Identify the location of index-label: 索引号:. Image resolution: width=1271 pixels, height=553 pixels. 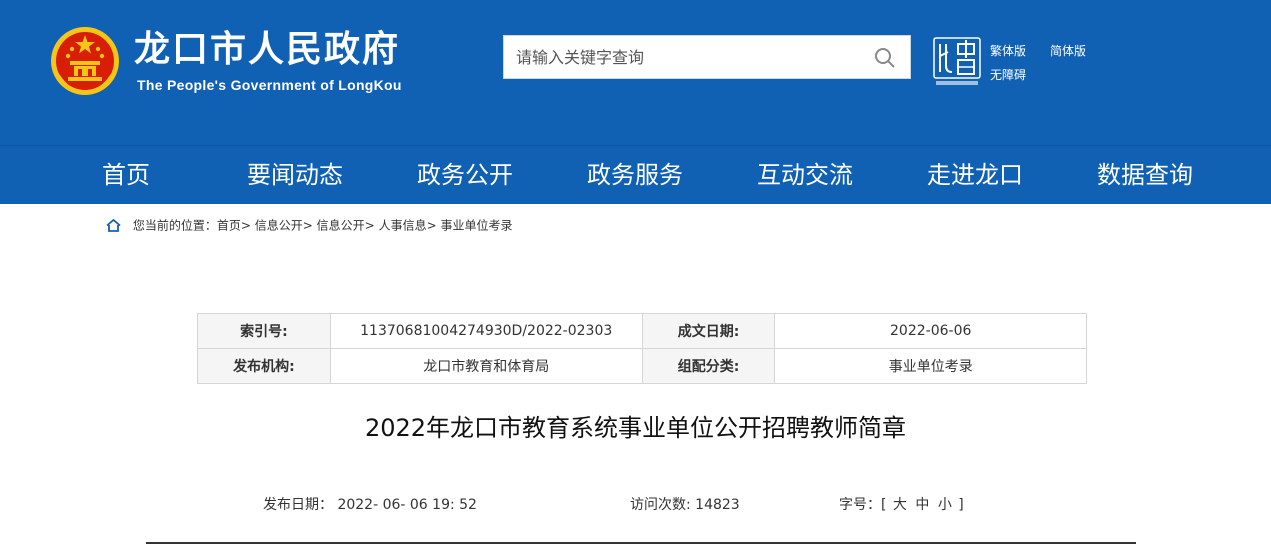
(264, 331).